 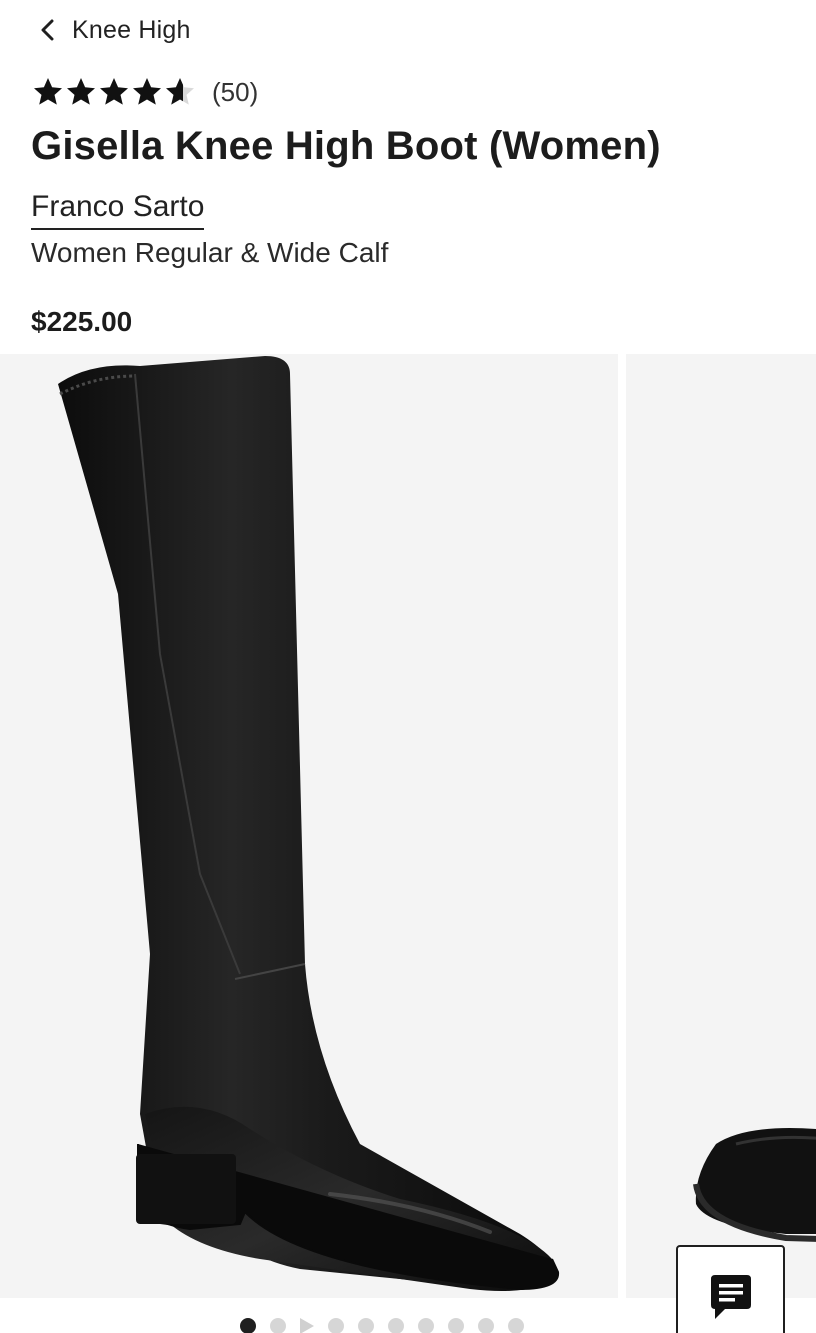 What do you see at coordinates (131, 29) in the screenshot?
I see `back-link-label: Knee High` at bounding box center [131, 29].